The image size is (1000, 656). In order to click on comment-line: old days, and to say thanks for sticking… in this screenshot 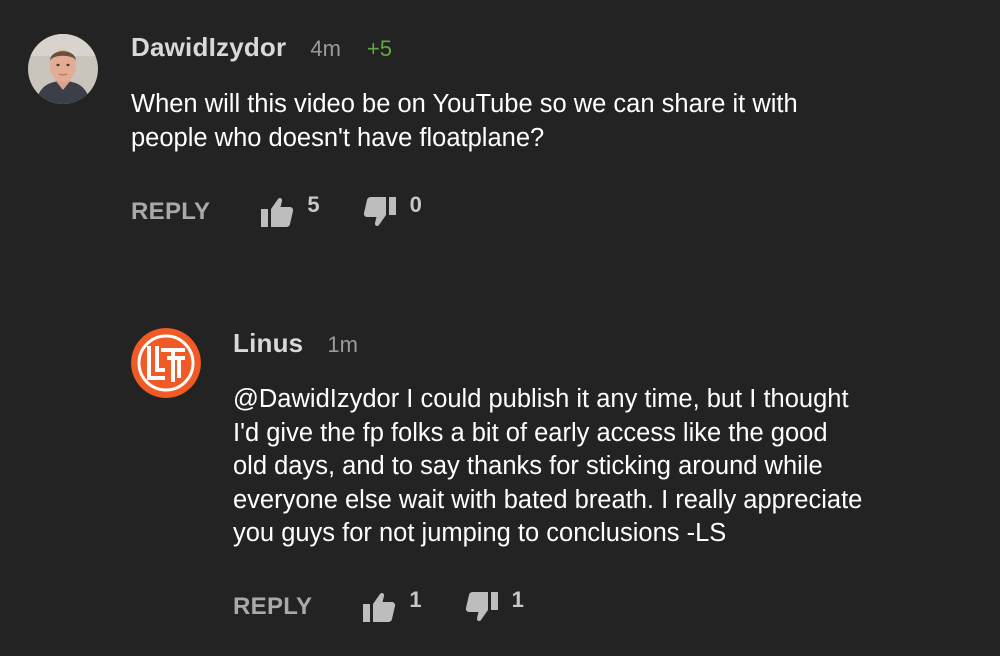, I will do `click(528, 466)`.